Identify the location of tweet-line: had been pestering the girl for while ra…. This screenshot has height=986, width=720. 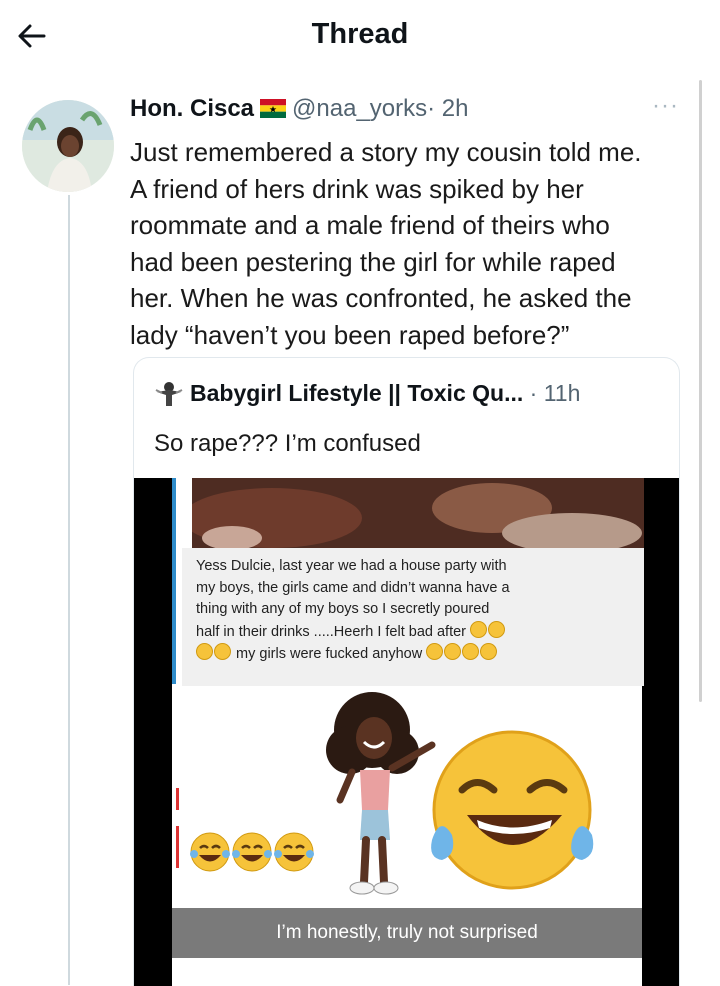
(373, 261).